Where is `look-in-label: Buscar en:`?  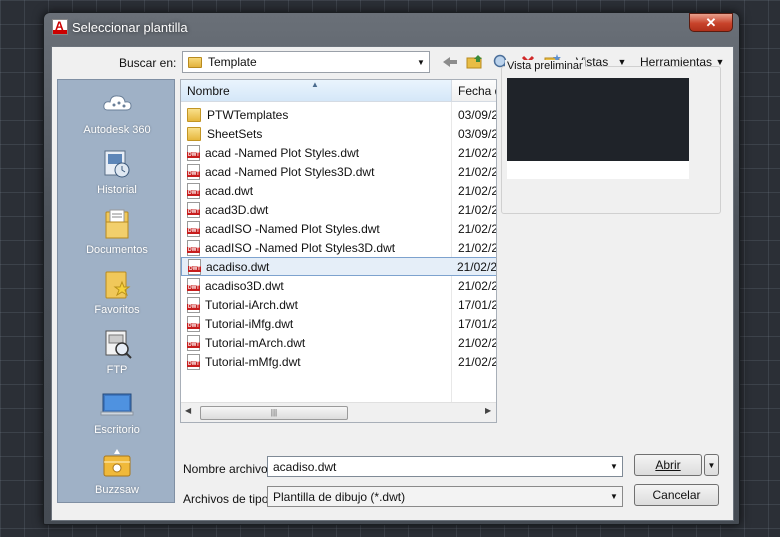 look-in-label: Buscar en: is located at coordinates (148, 63).